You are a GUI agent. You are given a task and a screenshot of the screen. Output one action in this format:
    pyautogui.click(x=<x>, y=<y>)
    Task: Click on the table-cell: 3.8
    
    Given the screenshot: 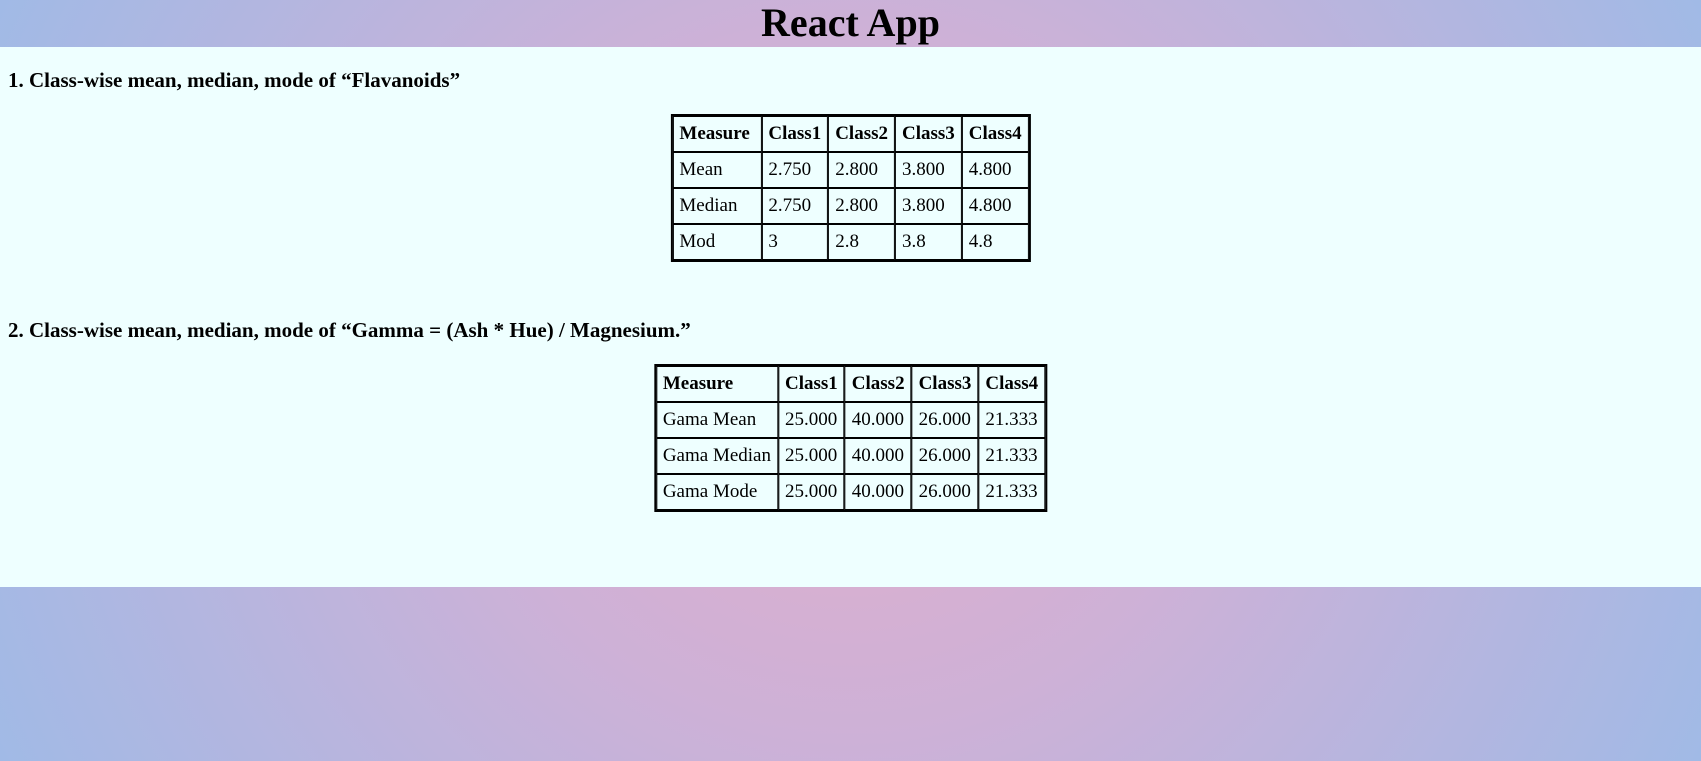 What is the action you would take?
    pyautogui.click(x=928, y=242)
    